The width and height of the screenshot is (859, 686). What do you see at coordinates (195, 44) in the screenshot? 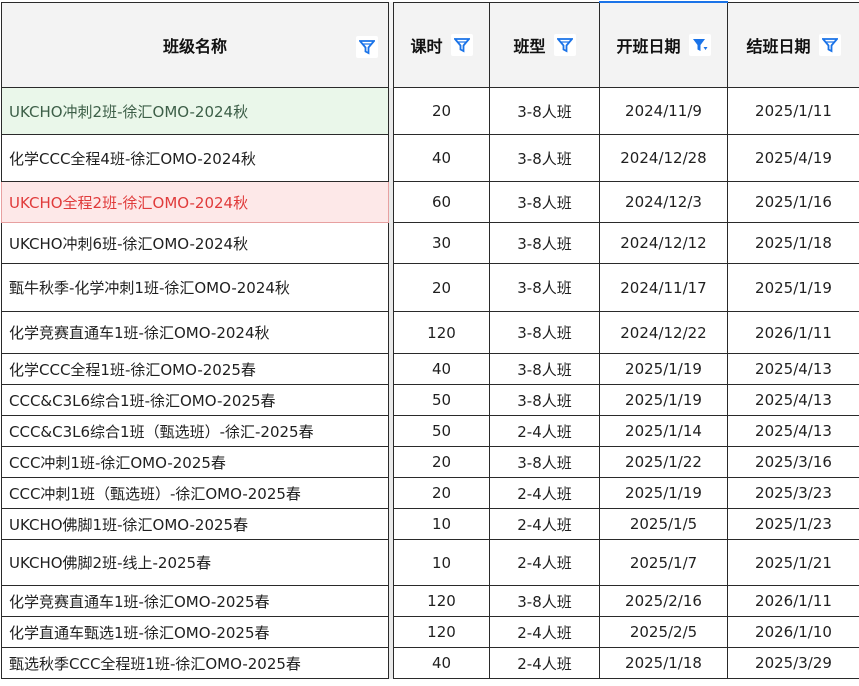
I see `header-class-name: 班级名称` at bounding box center [195, 44].